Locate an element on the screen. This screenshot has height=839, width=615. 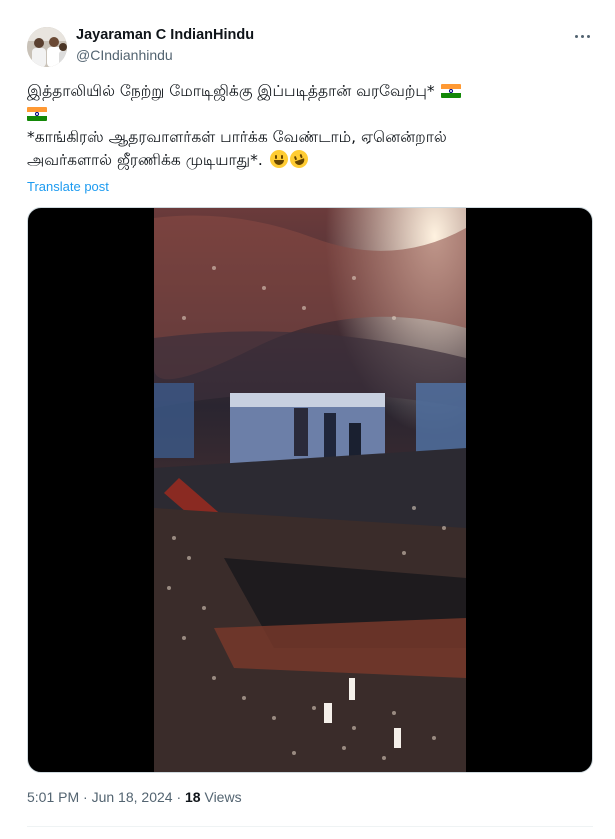
more-options-button is located at coordinates (582, 36).